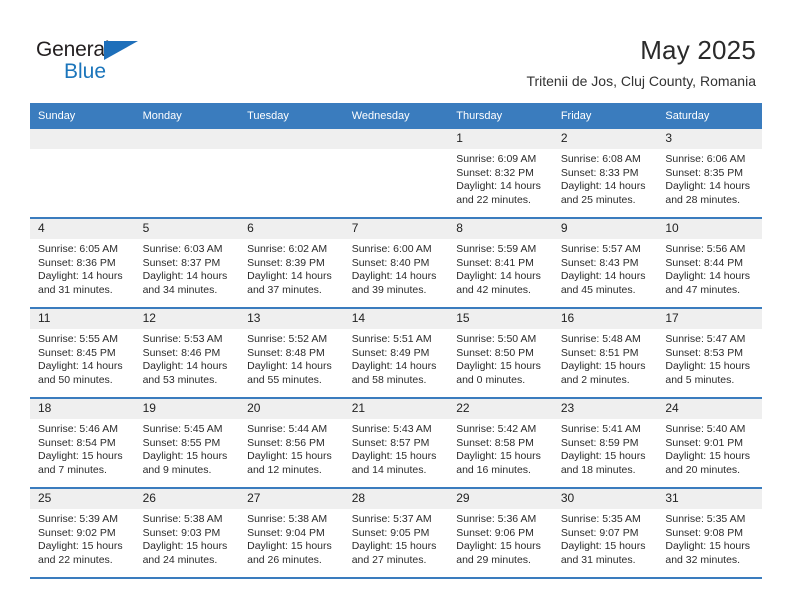 The height and width of the screenshot is (612, 792). What do you see at coordinates (605, 229) in the screenshot?
I see `day-number: 9` at bounding box center [605, 229].